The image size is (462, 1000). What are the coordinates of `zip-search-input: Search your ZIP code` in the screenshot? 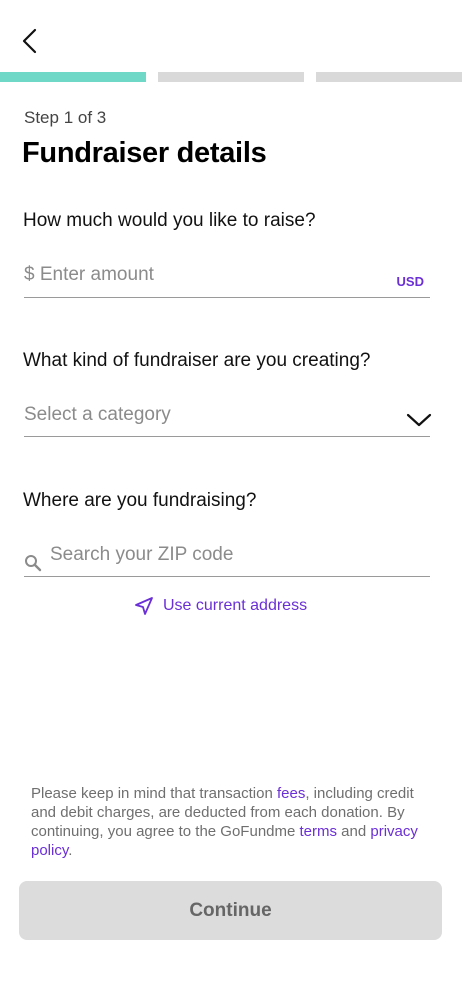 It's located at (227, 557).